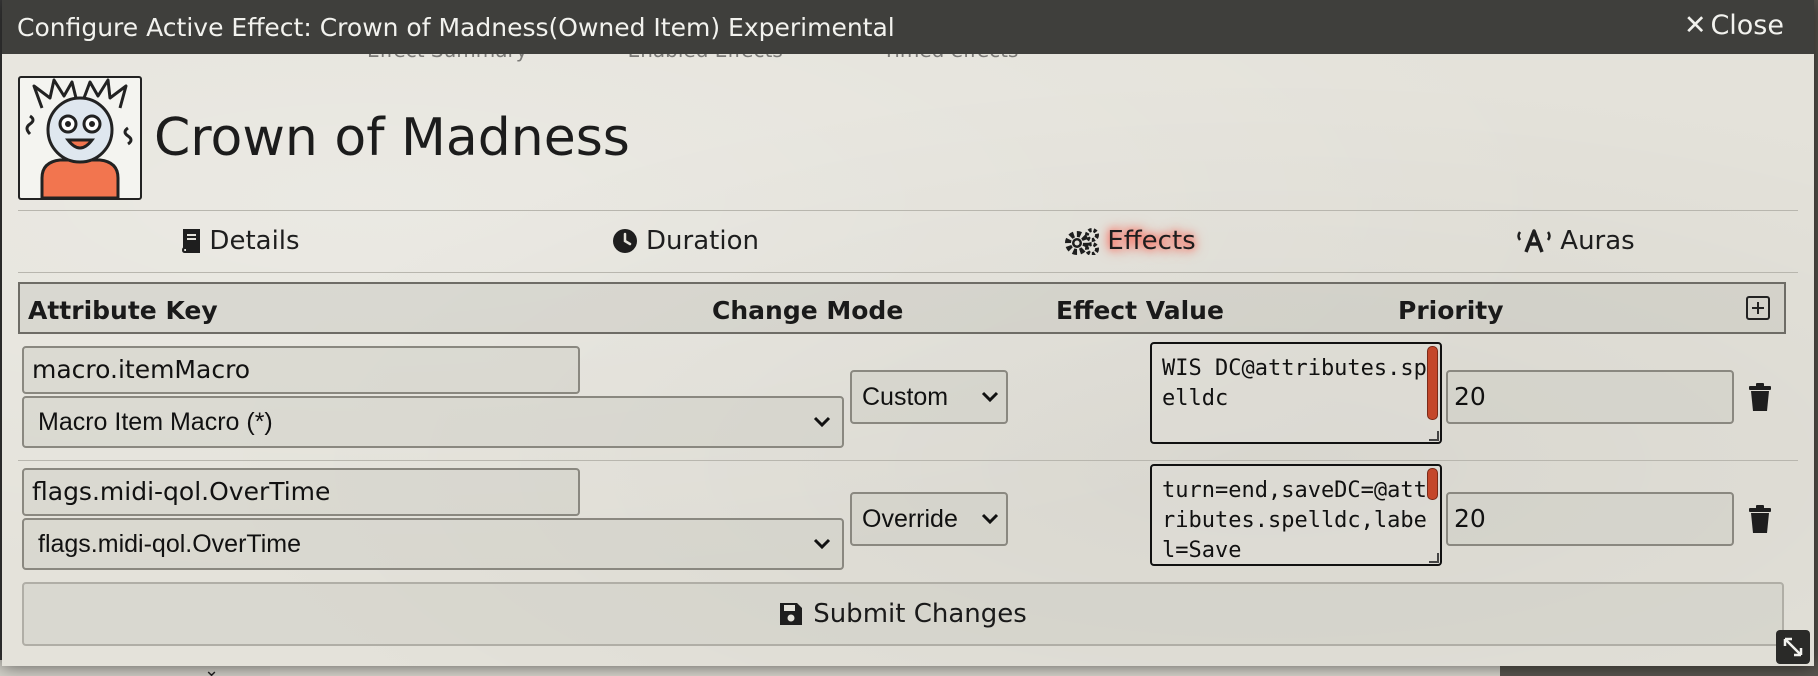 Image resolution: width=1818 pixels, height=676 pixels. What do you see at coordinates (1695, 25) in the screenshot?
I see `close-icon: ✕` at bounding box center [1695, 25].